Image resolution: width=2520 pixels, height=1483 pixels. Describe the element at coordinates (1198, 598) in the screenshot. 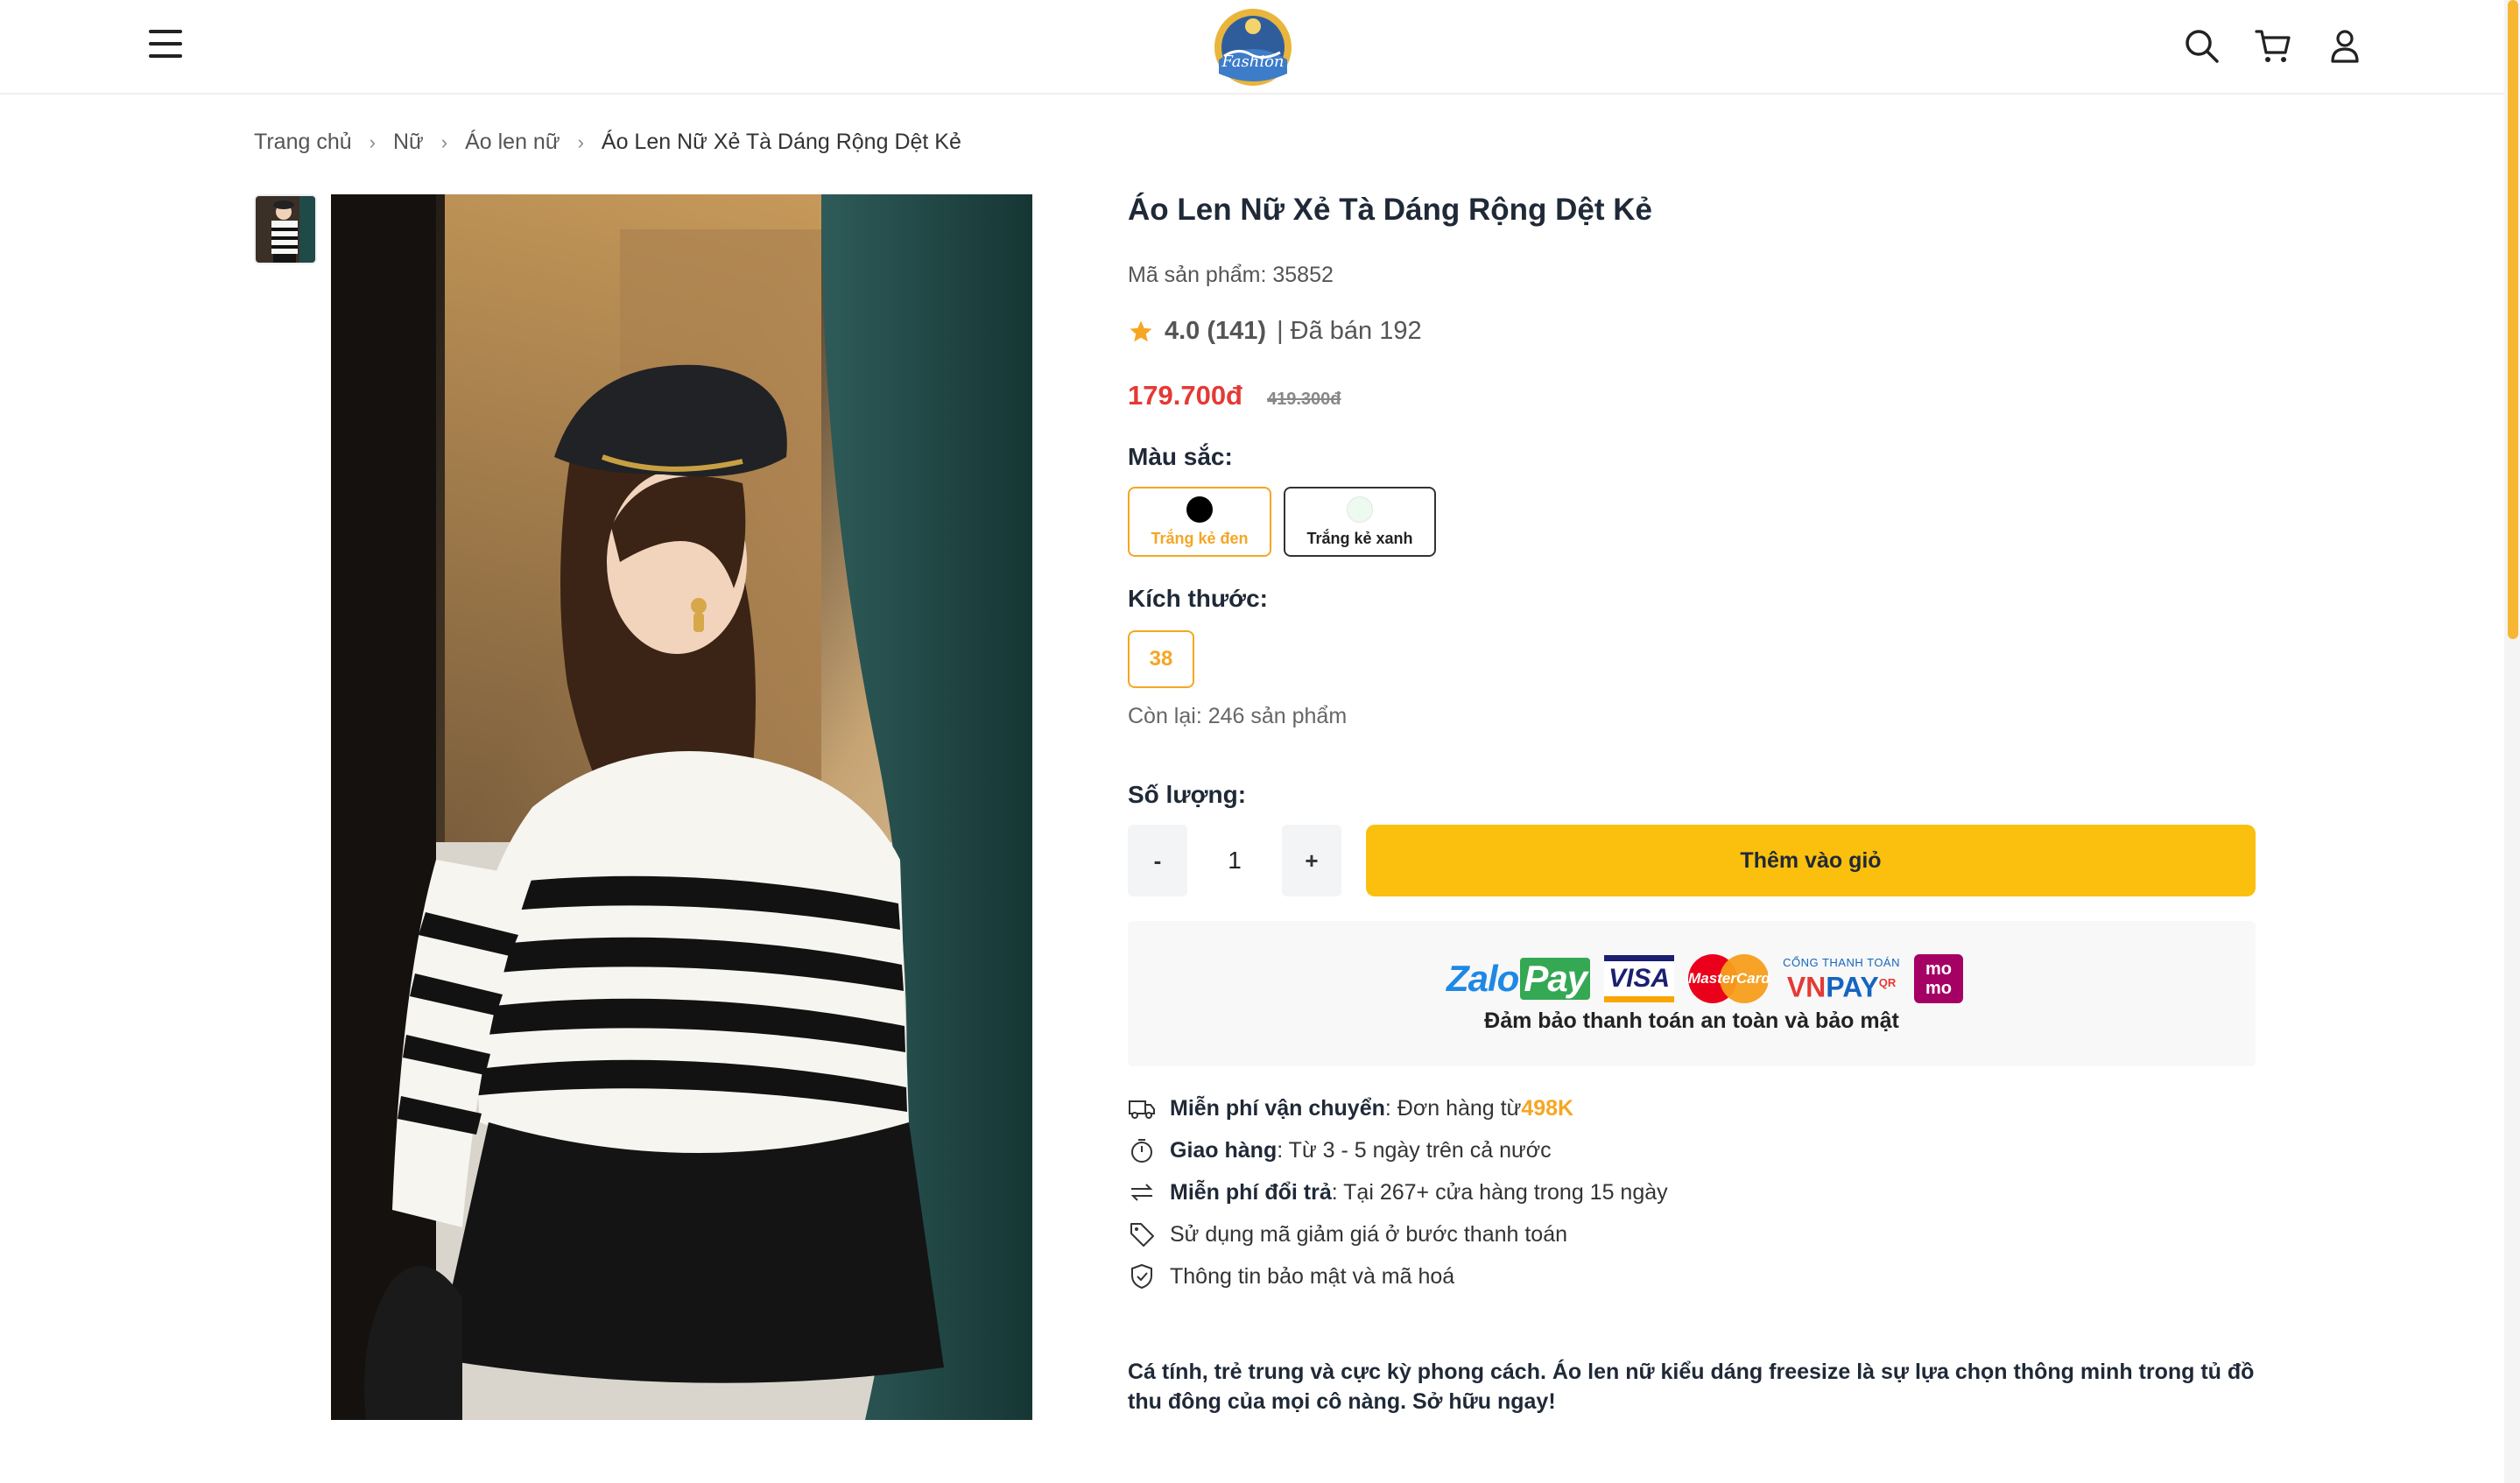

I see `size-label: Kích thước:` at that location.